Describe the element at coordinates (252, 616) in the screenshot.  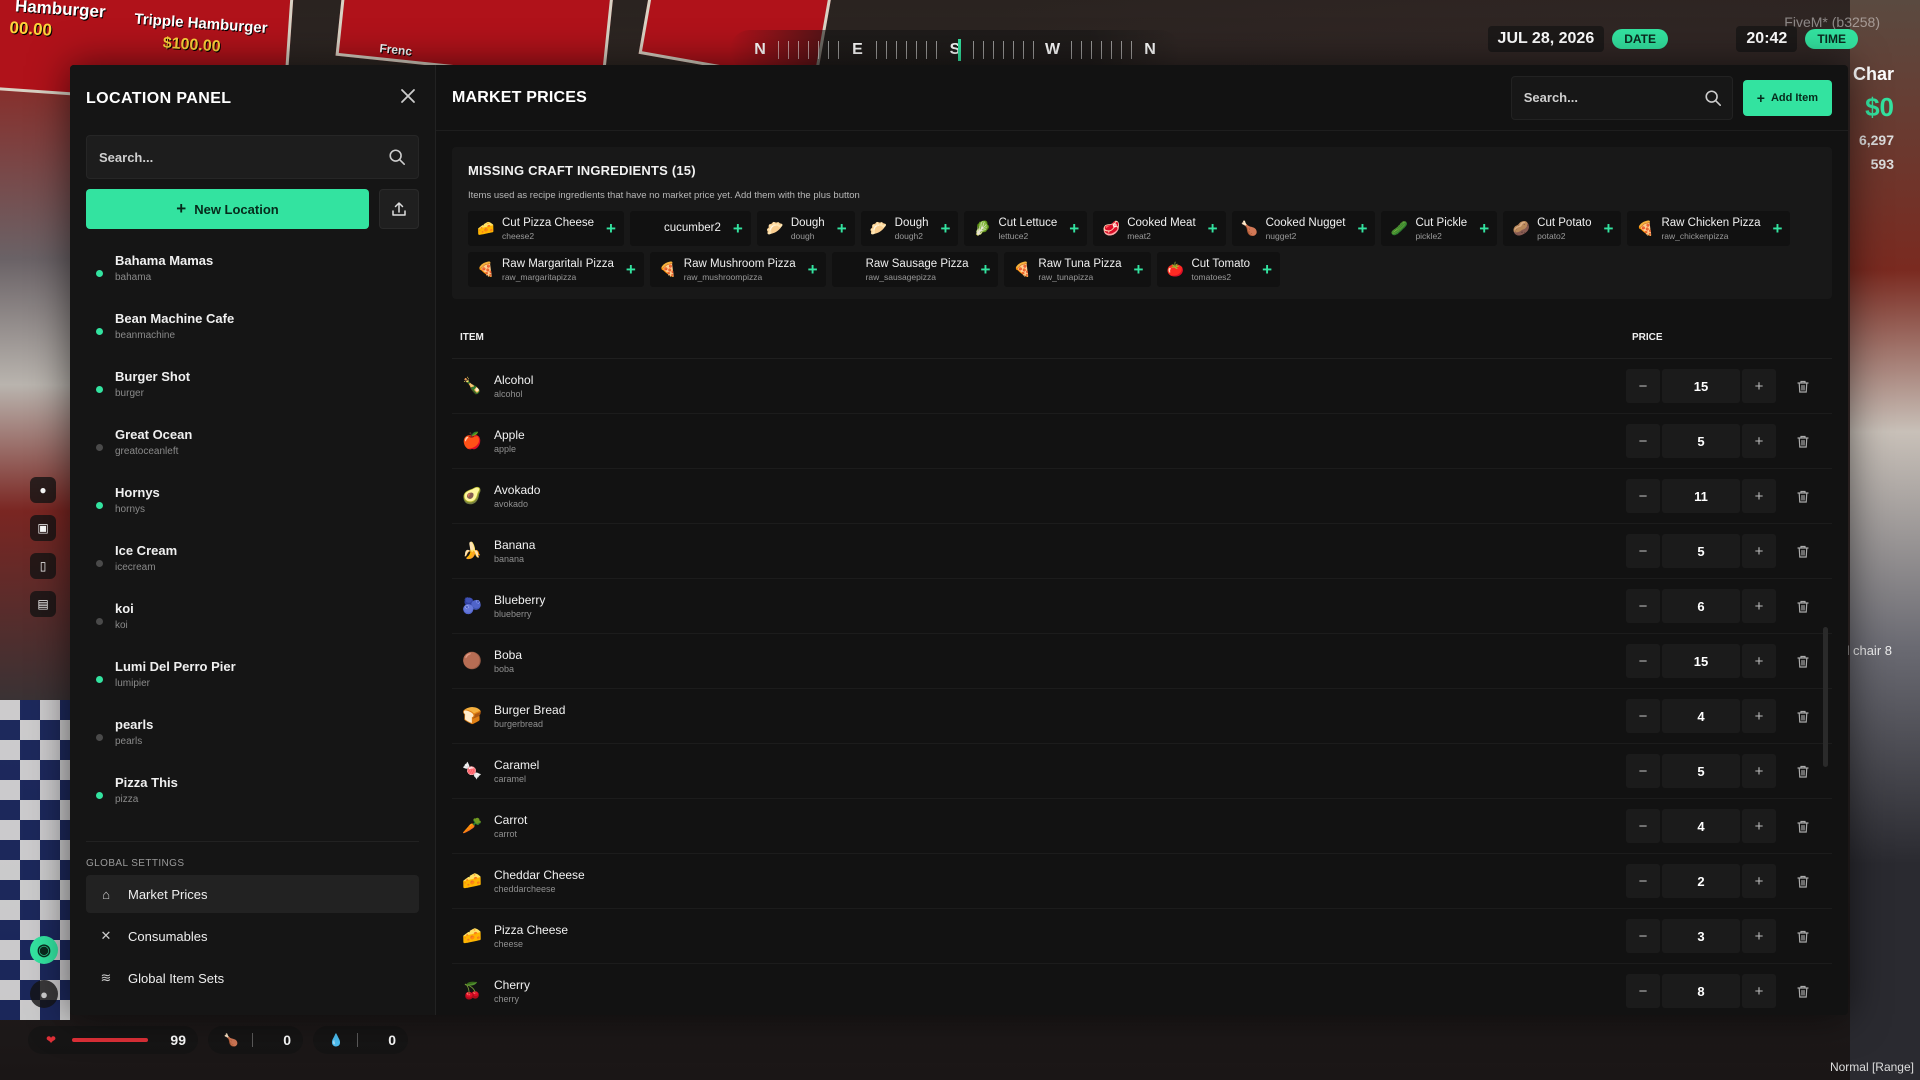
I see `location-item: koi koi` at that location.